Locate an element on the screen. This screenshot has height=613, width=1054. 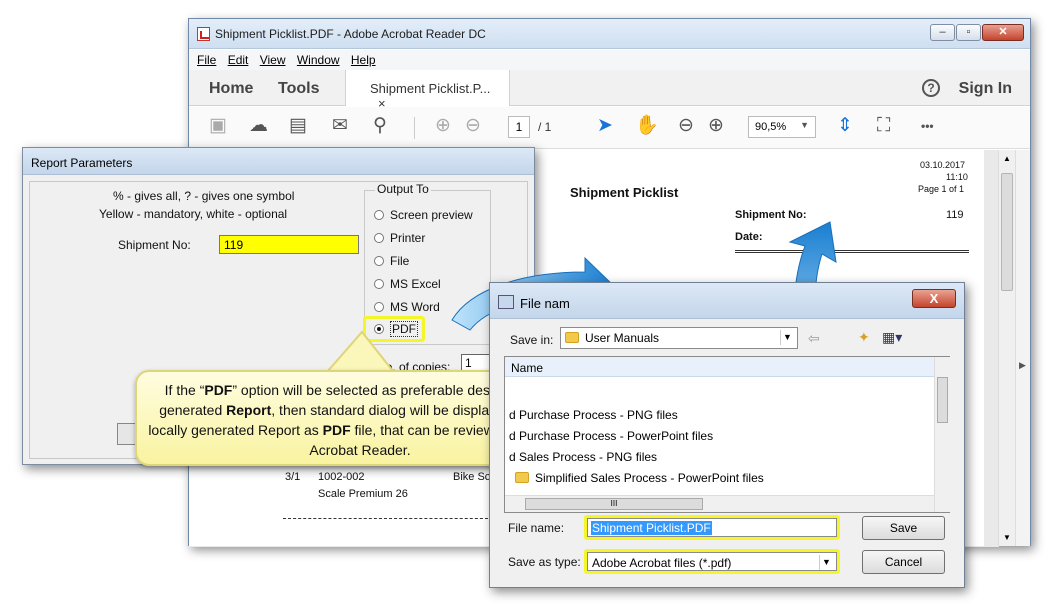
save-type-select: Adobe Acrobat files (*.pdf) ▼ is located at coordinates (712, 561).